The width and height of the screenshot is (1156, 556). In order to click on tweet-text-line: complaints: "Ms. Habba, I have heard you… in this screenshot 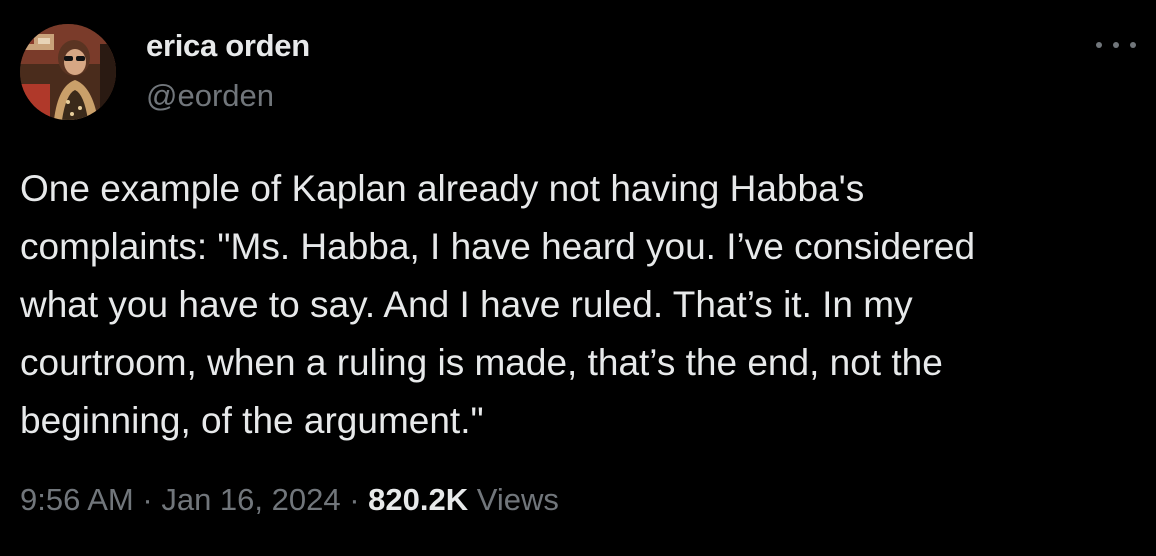, I will do `click(498, 246)`.